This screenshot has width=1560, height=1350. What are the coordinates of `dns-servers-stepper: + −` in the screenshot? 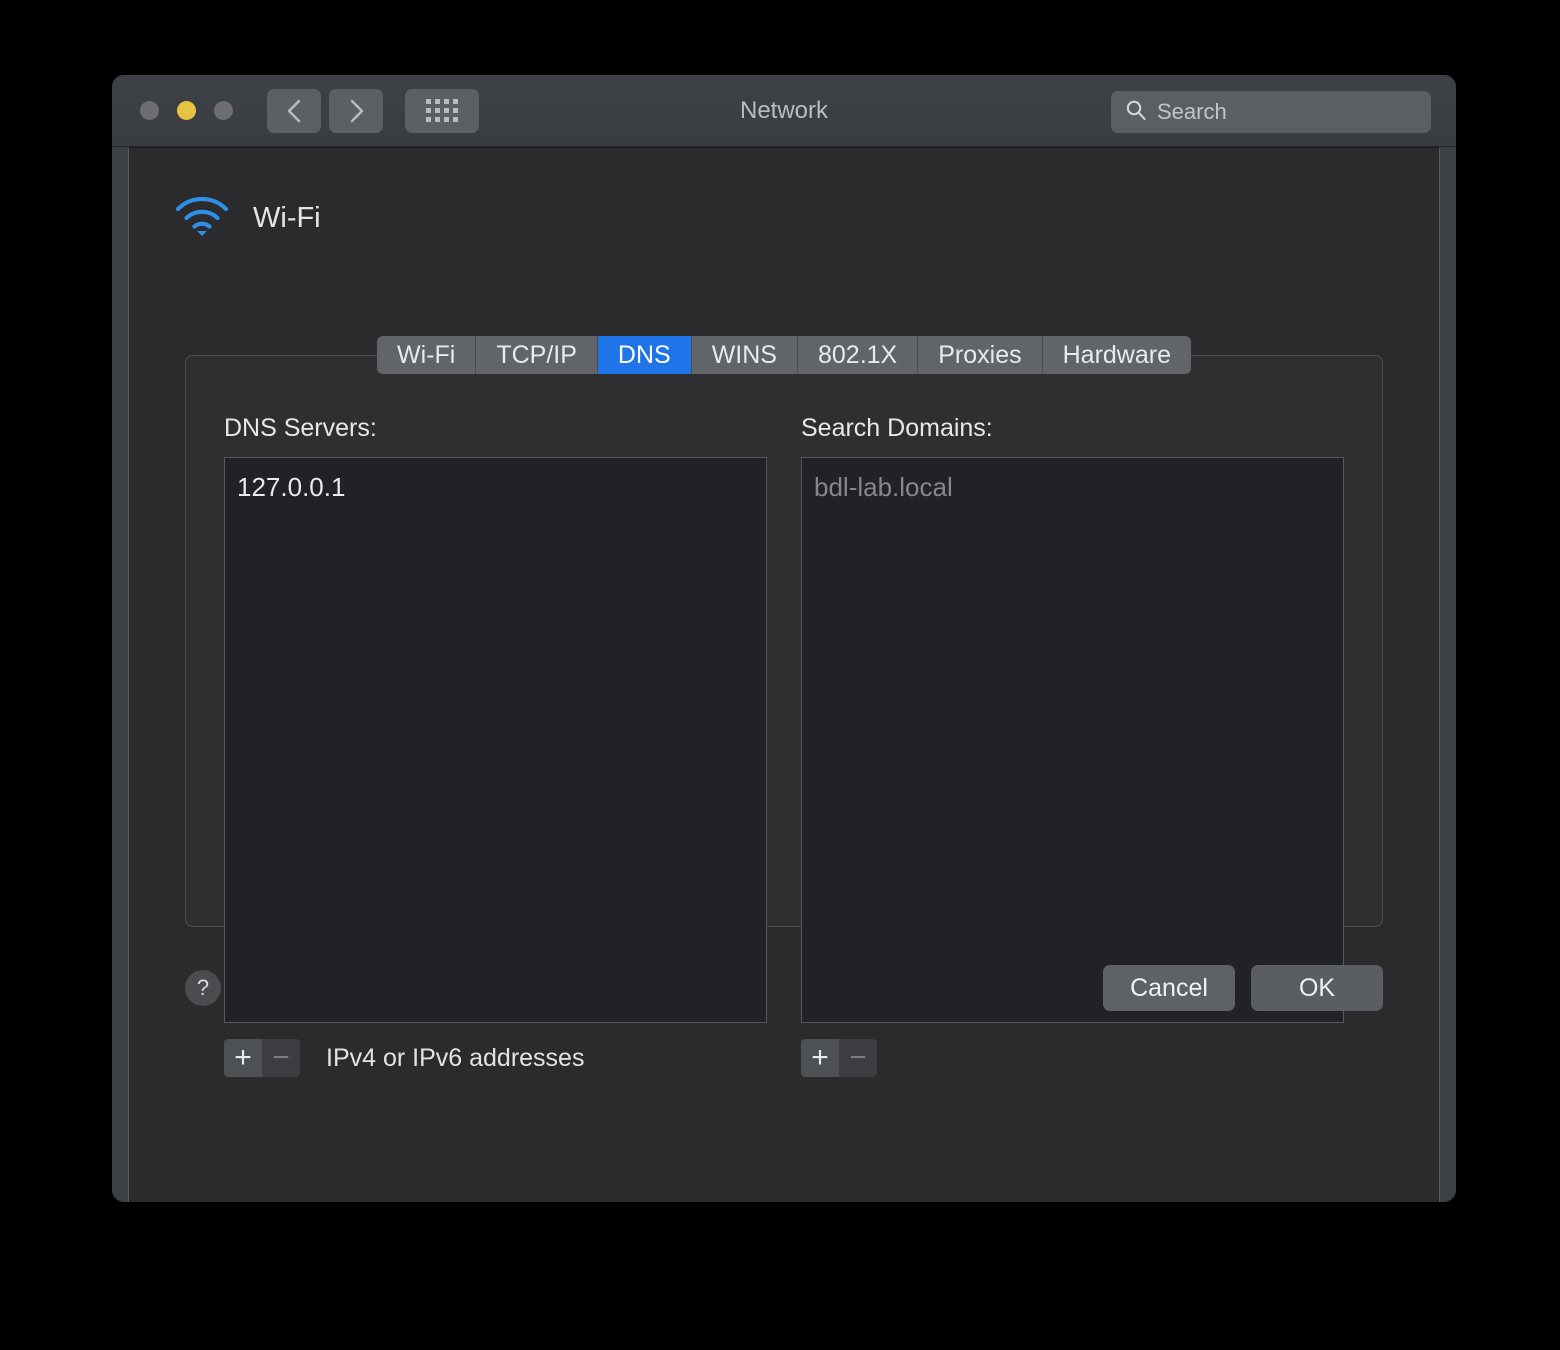 It's located at (262, 1058).